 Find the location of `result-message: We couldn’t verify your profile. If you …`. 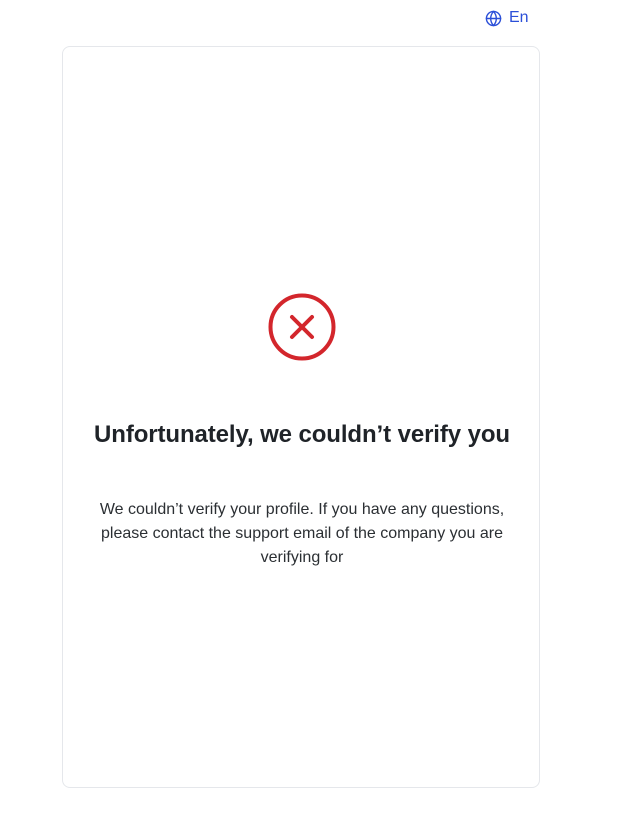

result-message: We couldn’t verify your profile. If you … is located at coordinates (302, 533).